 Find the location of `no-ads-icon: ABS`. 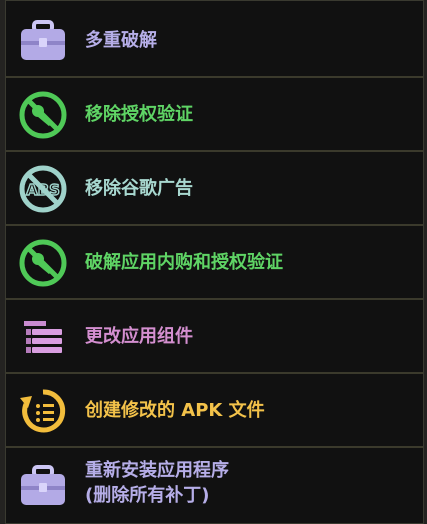

no-ads-icon: ABS is located at coordinates (43, 189).